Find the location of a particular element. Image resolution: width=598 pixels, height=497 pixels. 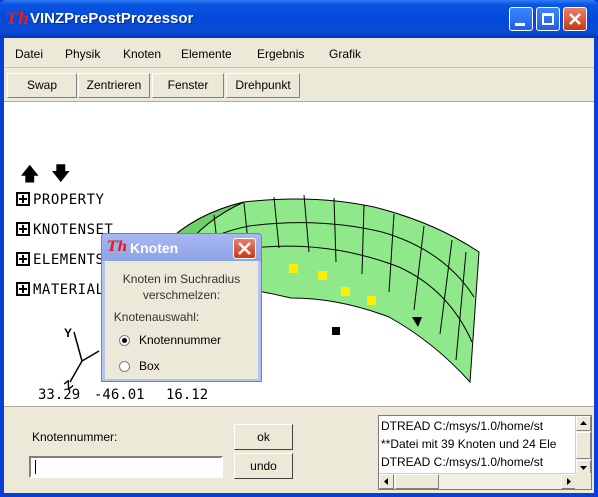

radio-knotennummer-label: Knotennummer is located at coordinates (180, 340).